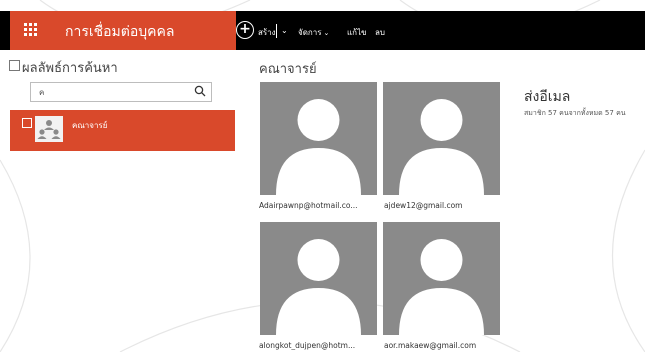 This screenshot has height=352, width=645. I want to click on search-input: ค, so click(121, 92).